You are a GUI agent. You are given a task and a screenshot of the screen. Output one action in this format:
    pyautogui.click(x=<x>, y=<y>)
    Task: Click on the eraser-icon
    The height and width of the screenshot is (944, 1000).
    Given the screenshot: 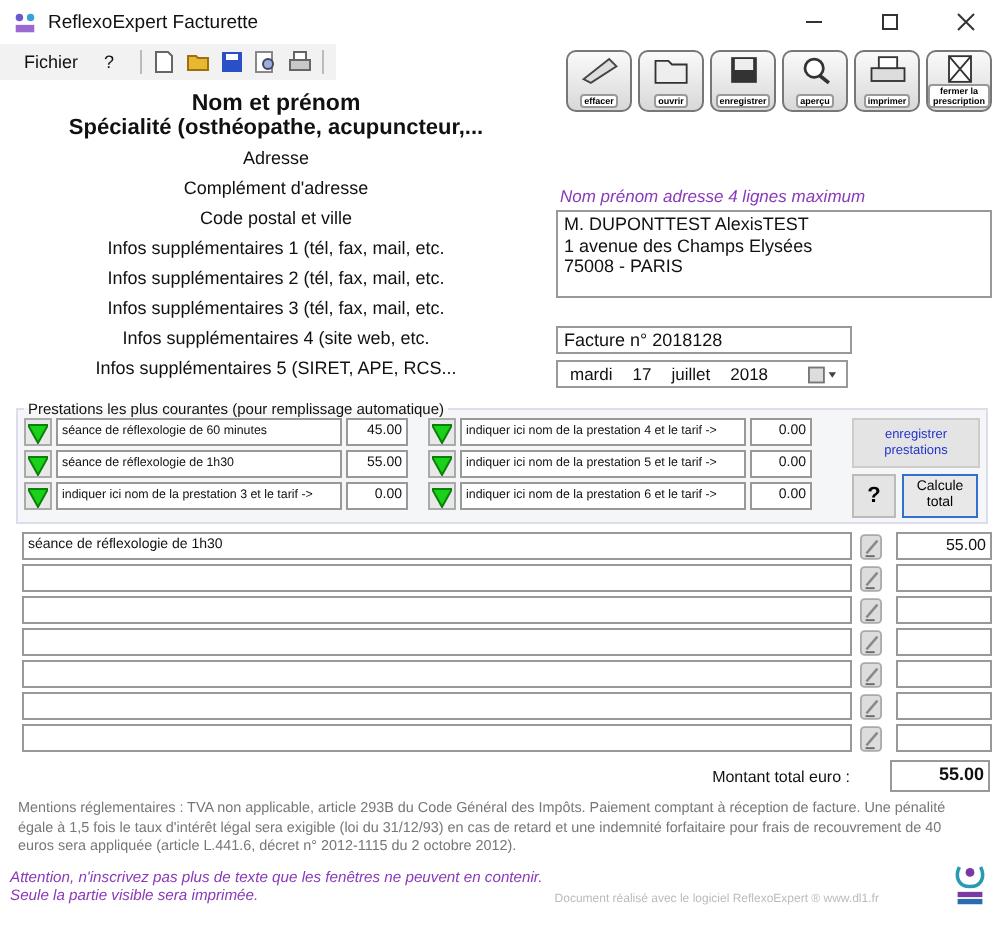 What is the action you would take?
    pyautogui.click(x=599, y=70)
    